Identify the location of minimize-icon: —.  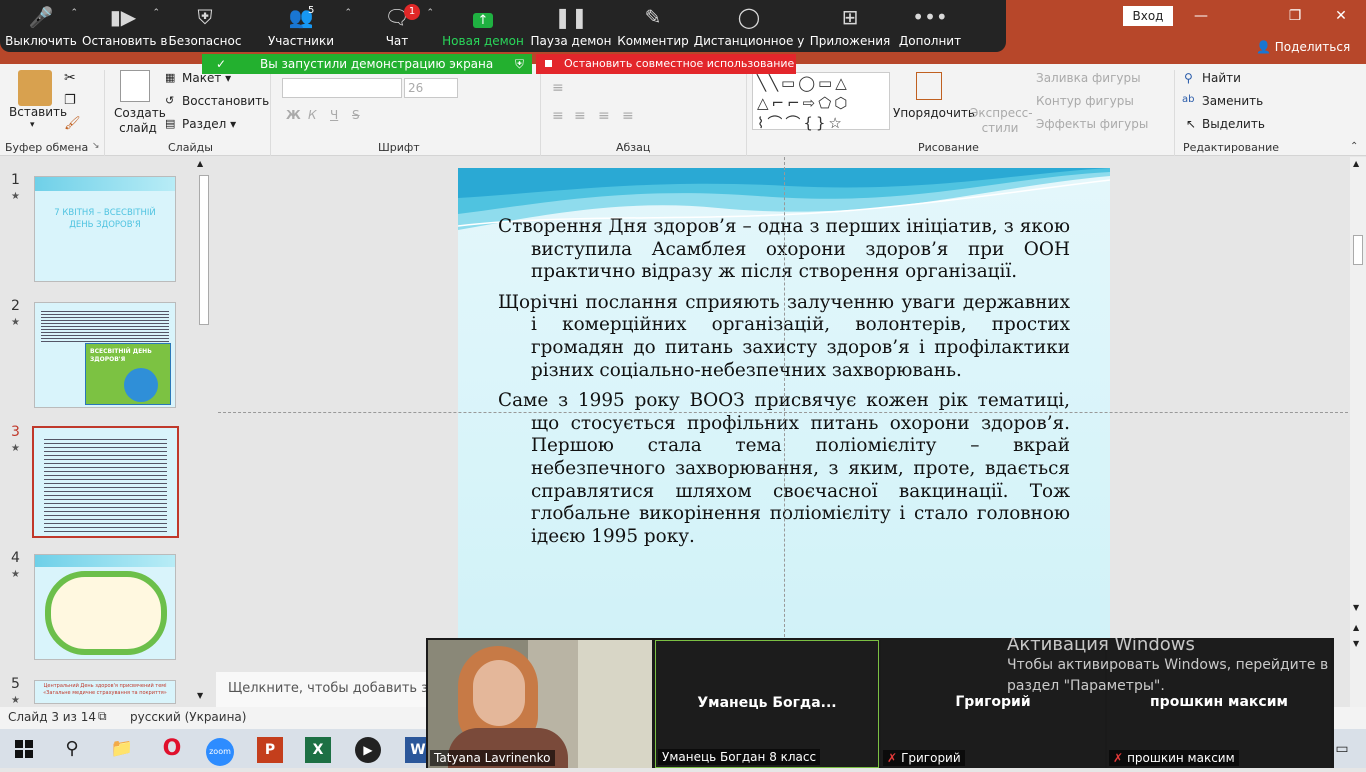
(1201, 16).